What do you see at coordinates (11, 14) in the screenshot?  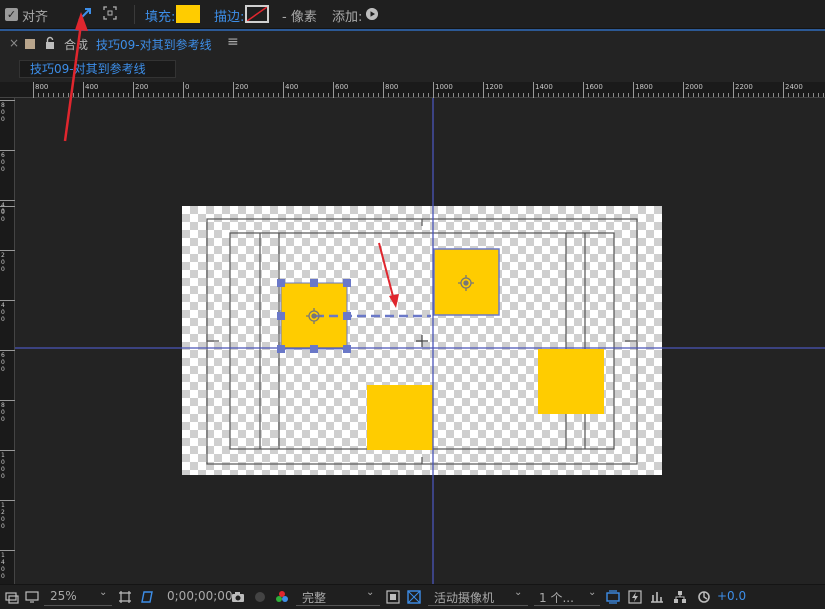 I see `align-checkbox: ✓` at bounding box center [11, 14].